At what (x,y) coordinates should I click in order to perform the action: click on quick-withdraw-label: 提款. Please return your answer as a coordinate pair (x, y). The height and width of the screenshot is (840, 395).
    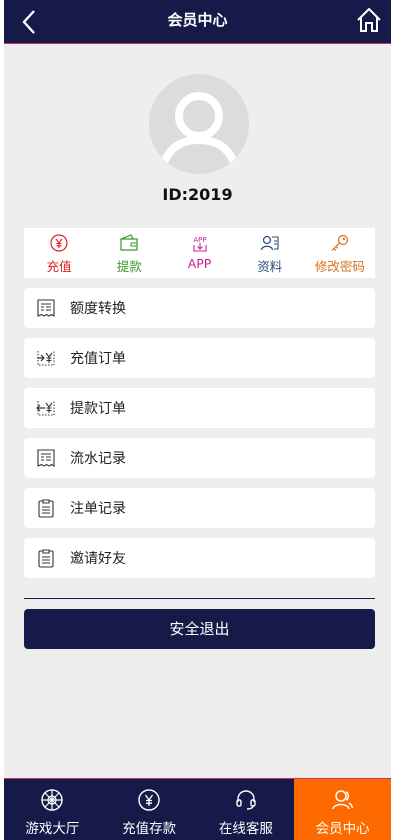
    Looking at the image, I should click on (129, 266).